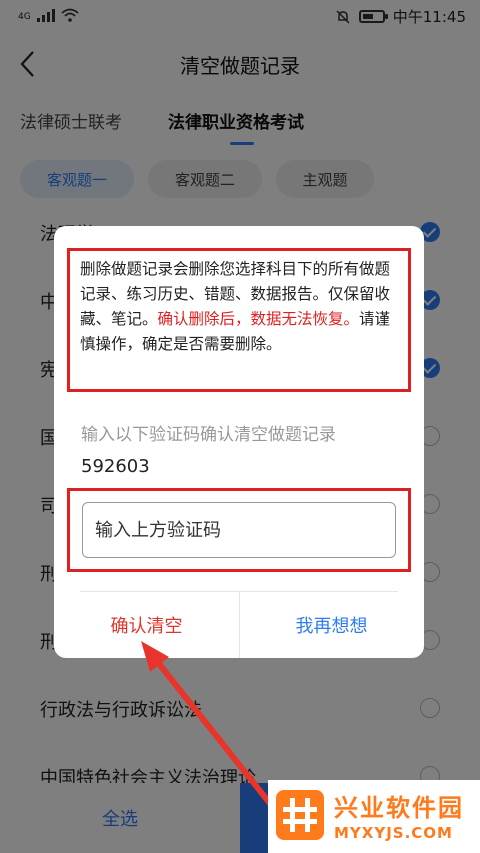 The image size is (480, 853). I want to click on verification-code-input, so click(239, 530).